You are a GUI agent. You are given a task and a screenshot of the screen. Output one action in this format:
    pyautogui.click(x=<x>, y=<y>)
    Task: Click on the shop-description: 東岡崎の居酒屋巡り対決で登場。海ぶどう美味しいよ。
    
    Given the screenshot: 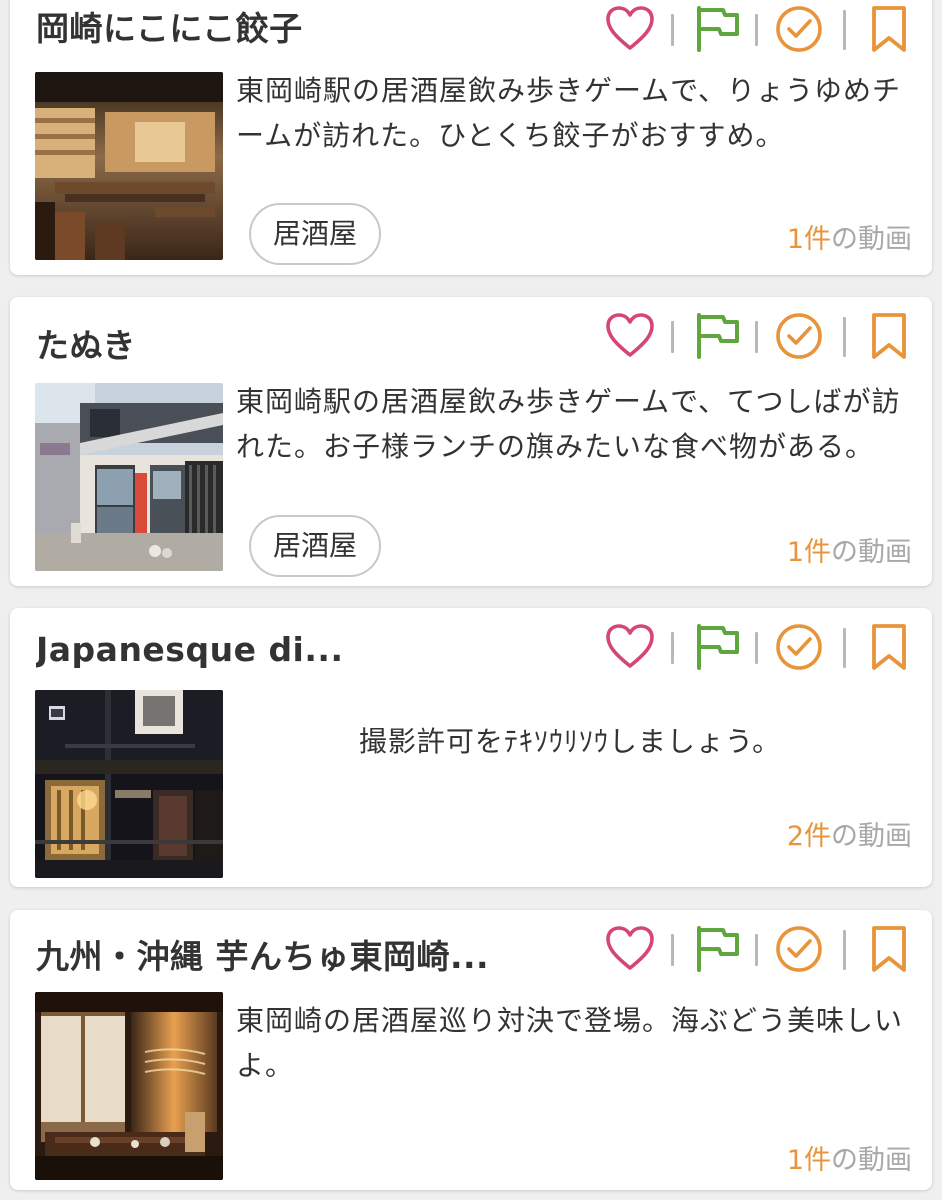 What is the action you would take?
    pyautogui.click(x=570, y=1043)
    